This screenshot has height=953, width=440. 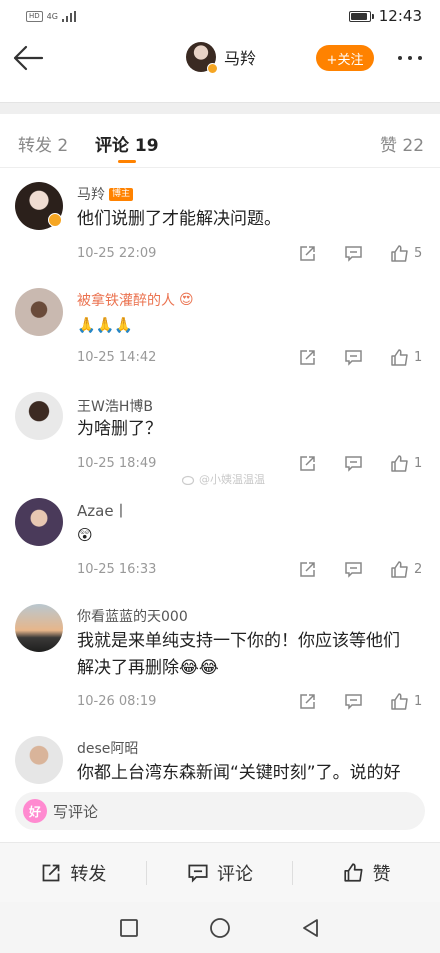 I want to click on comment-author: 马羚 博主, so click(x=105, y=194).